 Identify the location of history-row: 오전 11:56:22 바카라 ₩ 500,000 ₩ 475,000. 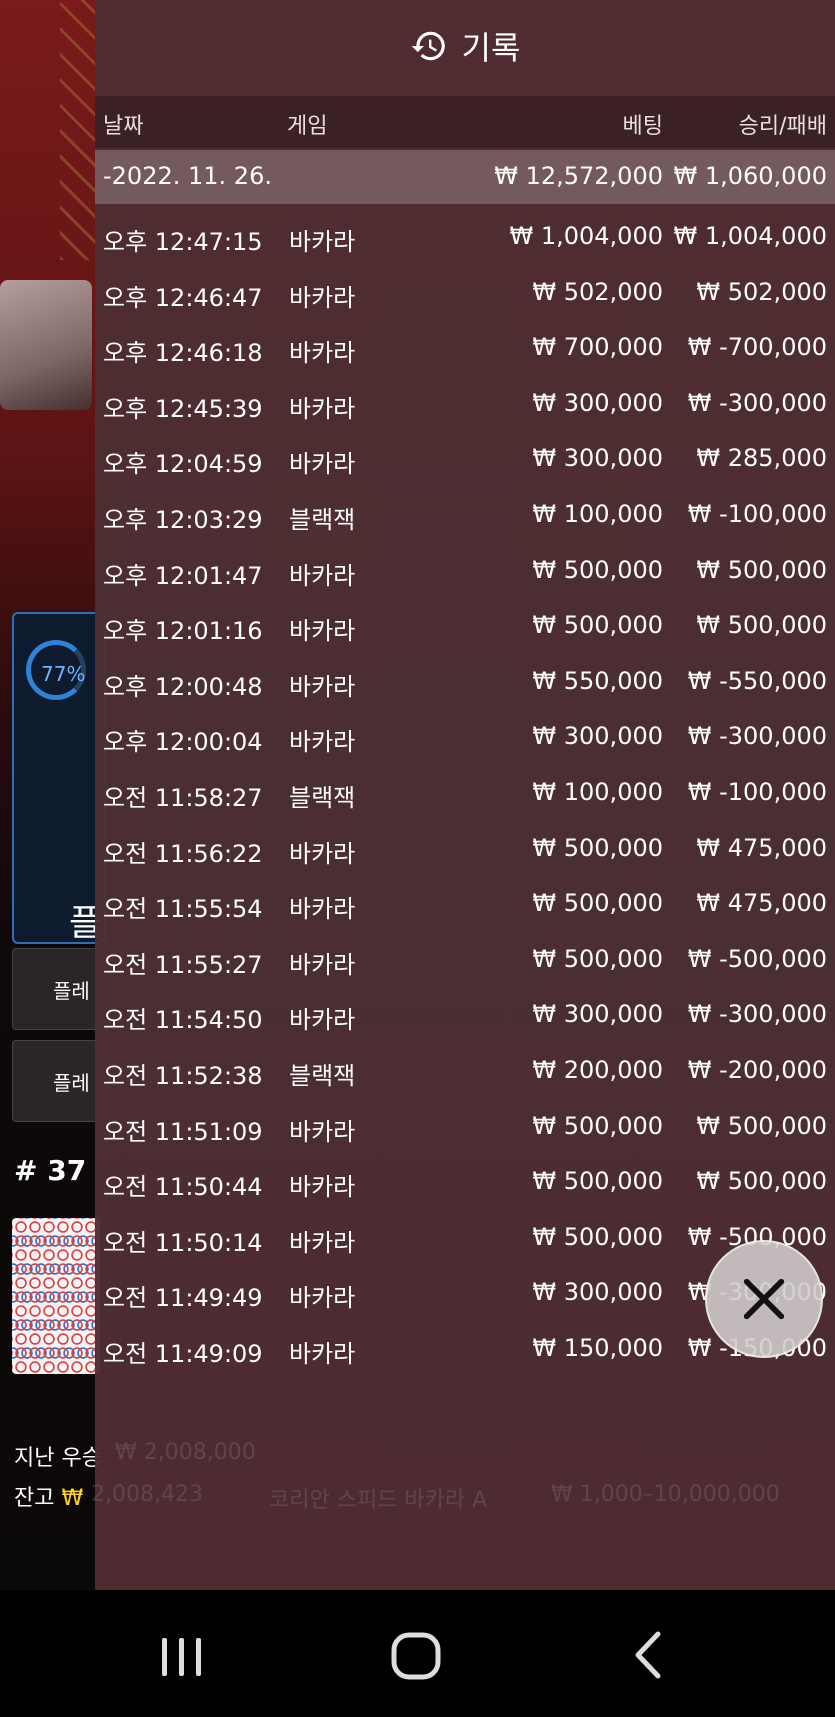
(465, 850).